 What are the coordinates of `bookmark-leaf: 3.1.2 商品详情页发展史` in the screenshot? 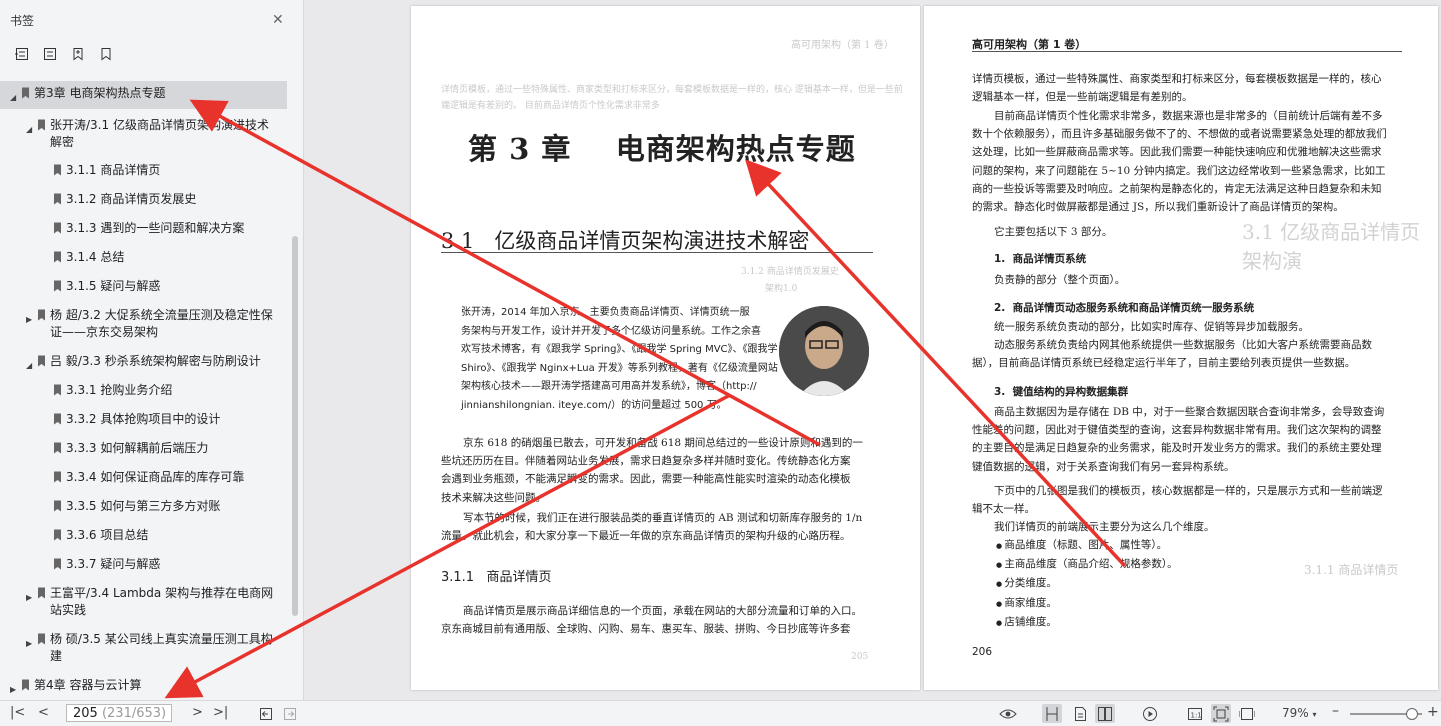 It's located at (145, 199).